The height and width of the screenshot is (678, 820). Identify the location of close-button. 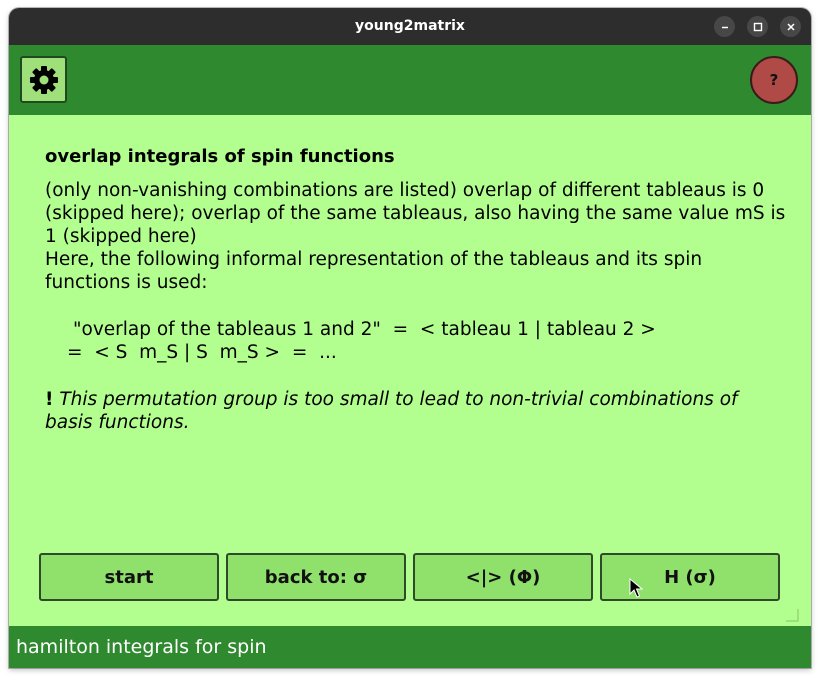
(790, 26).